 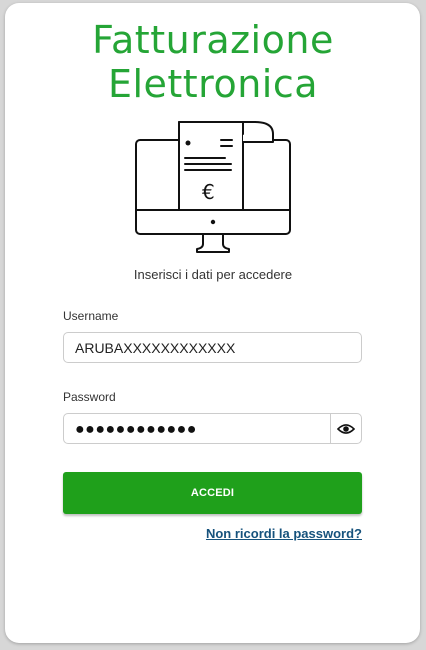 I want to click on login-subtitle: Inserisci i dati per accedere, so click(x=213, y=274).